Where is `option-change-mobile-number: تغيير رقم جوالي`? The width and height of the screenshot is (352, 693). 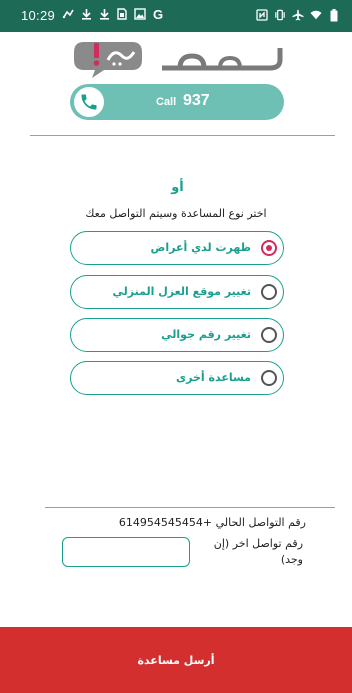
option-change-mobile-number: تغيير رقم جوالي is located at coordinates (177, 335).